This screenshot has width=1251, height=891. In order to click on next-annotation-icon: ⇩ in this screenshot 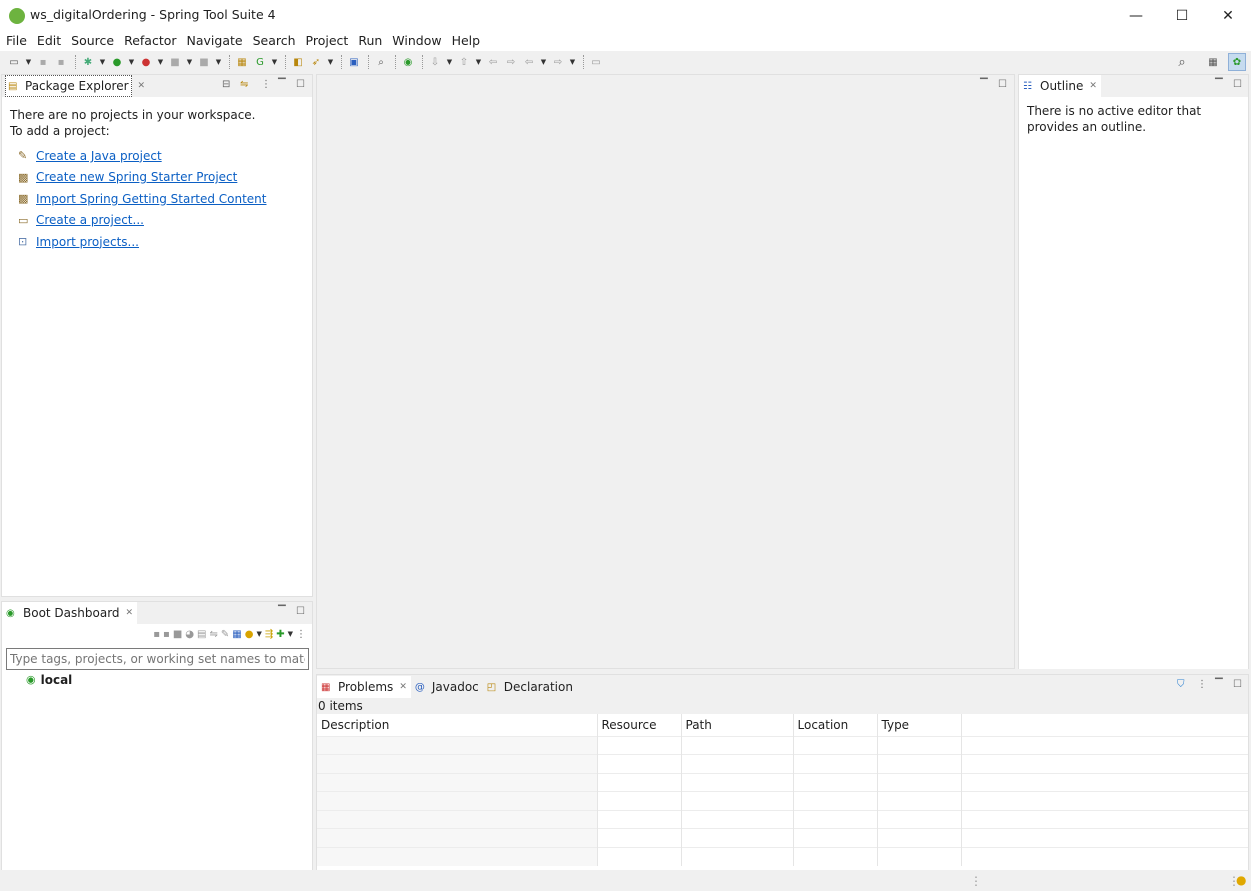, I will do `click(435, 62)`.